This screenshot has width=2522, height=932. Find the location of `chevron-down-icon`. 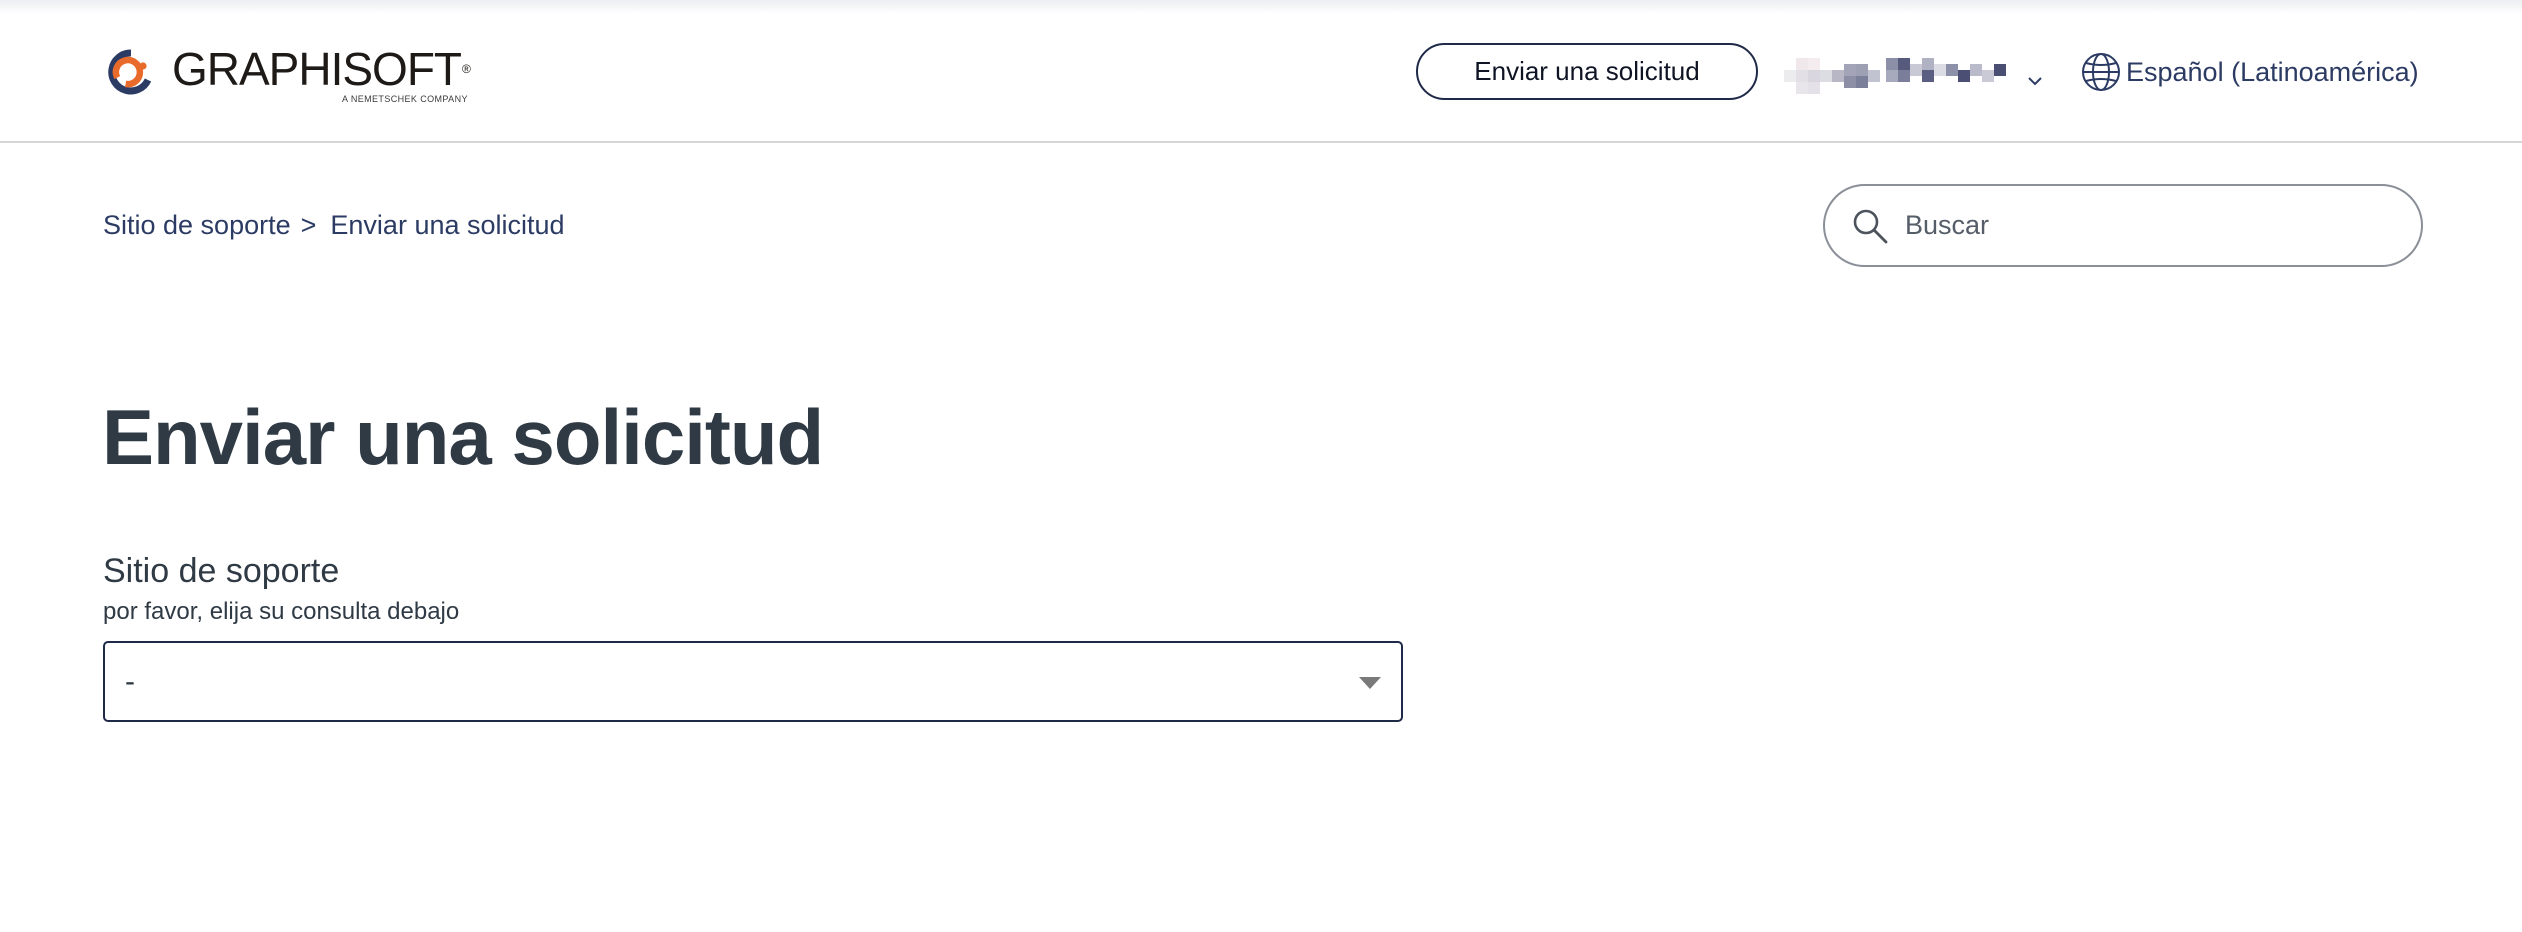

chevron-down-icon is located at coordinates (2035, 81).